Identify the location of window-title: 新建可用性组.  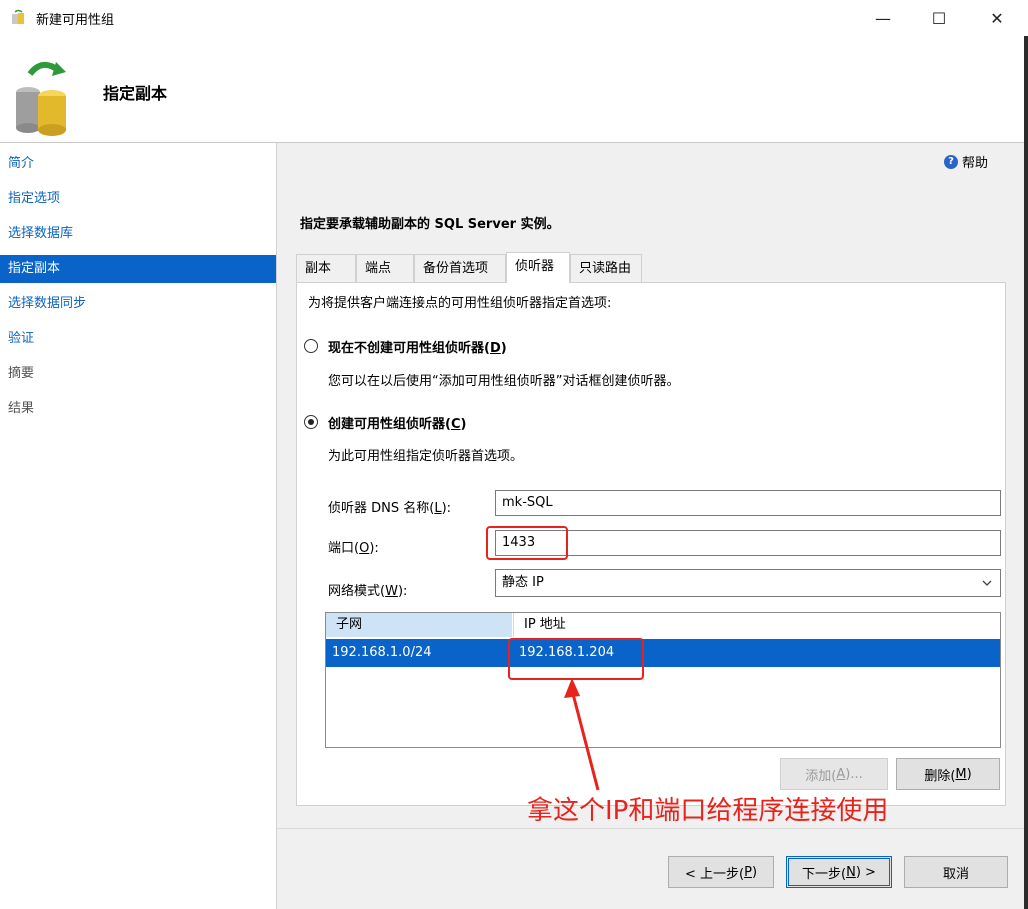
(75, 20).